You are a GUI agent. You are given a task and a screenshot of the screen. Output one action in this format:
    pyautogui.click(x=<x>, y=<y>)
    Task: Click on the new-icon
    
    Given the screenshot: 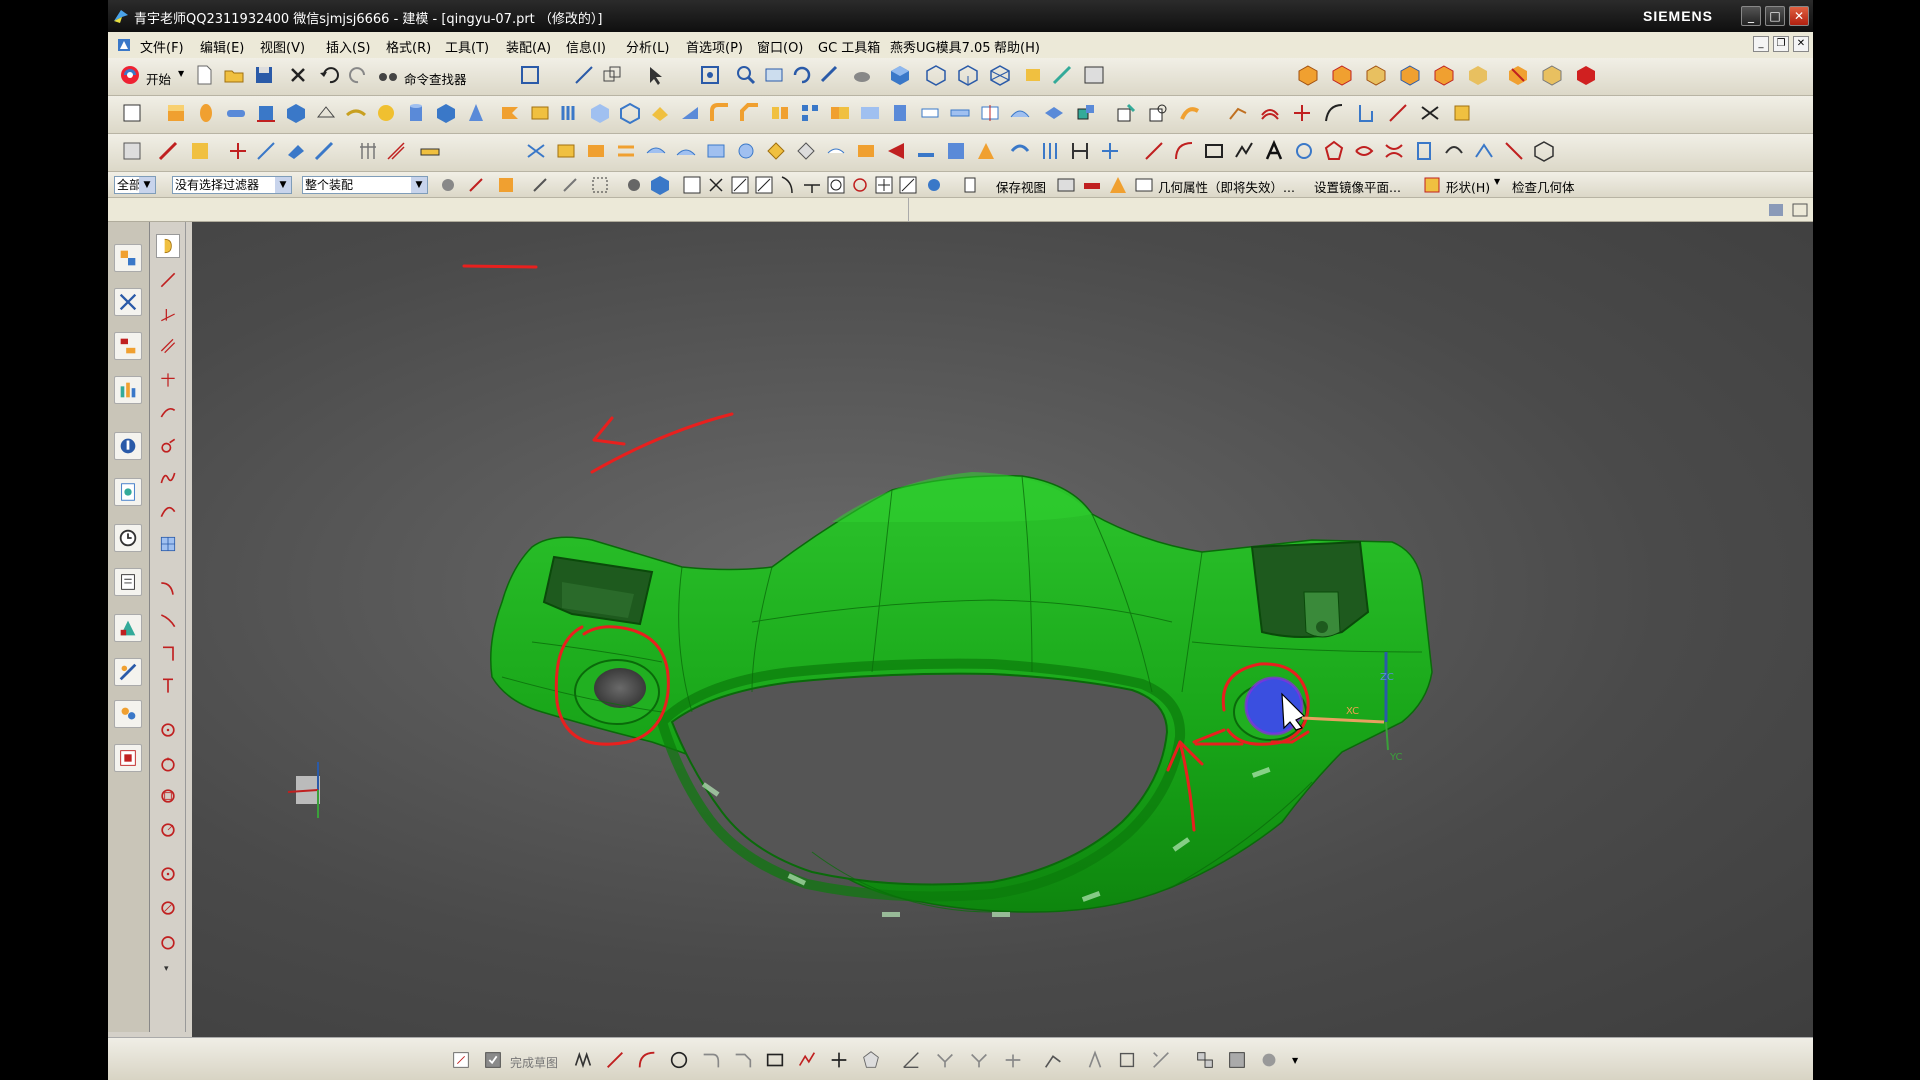 What is the action you would take?
    pyautogui.click(x=204, y=75)
    